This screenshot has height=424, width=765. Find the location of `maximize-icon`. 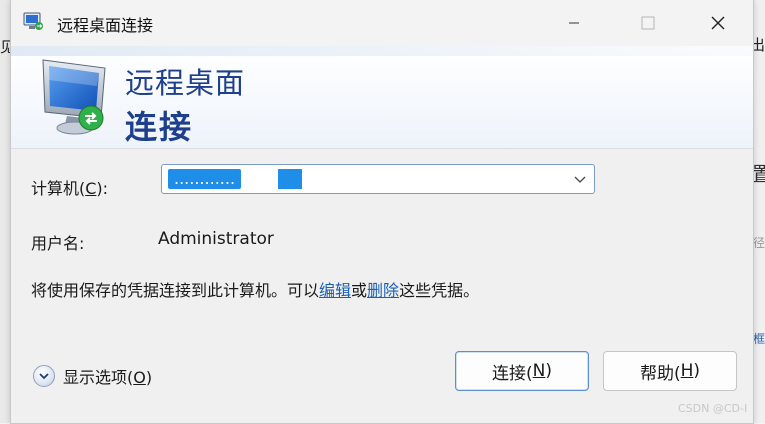

maximize-icon is located at coordinates (648, 23).